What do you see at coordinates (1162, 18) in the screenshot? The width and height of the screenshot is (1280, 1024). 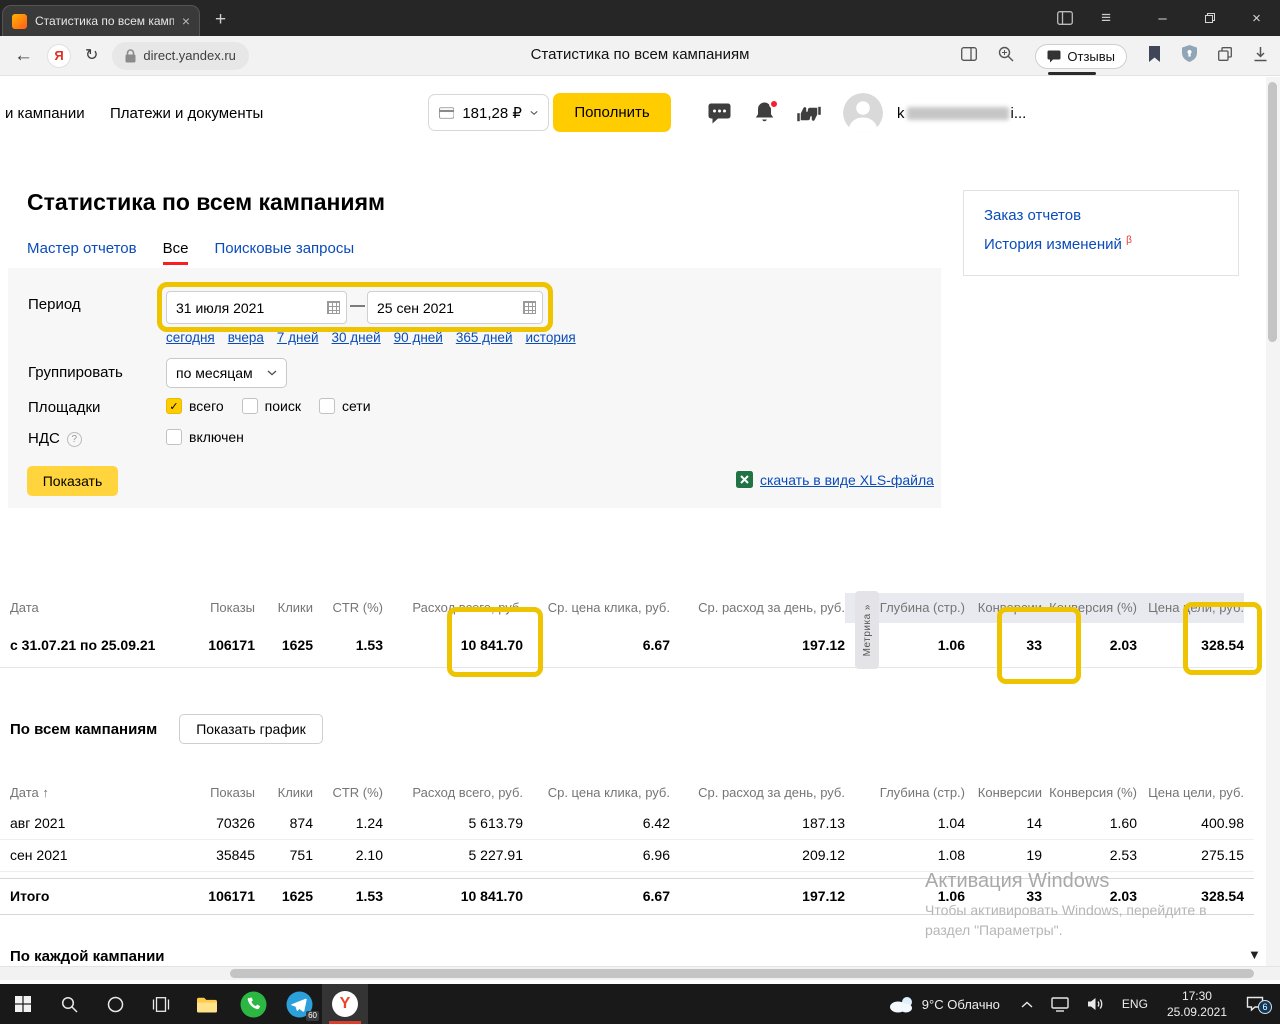 I see `window-minimize-button: –` at bounding box center [1162, 18].